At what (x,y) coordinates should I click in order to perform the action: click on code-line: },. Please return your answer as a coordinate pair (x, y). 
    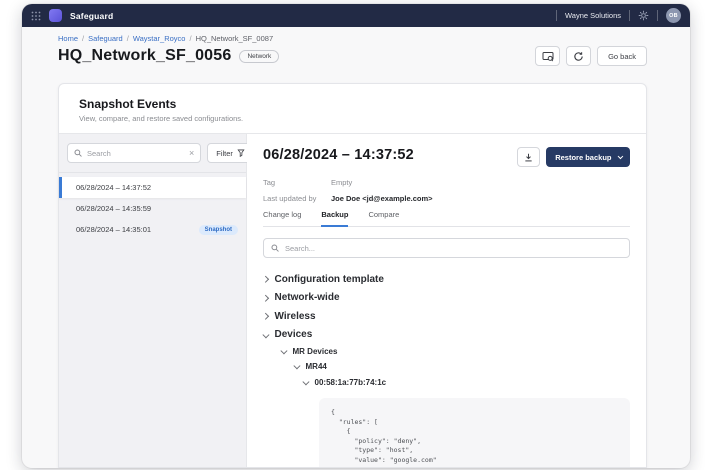
    Looking at the image, I should click on (474, 466).